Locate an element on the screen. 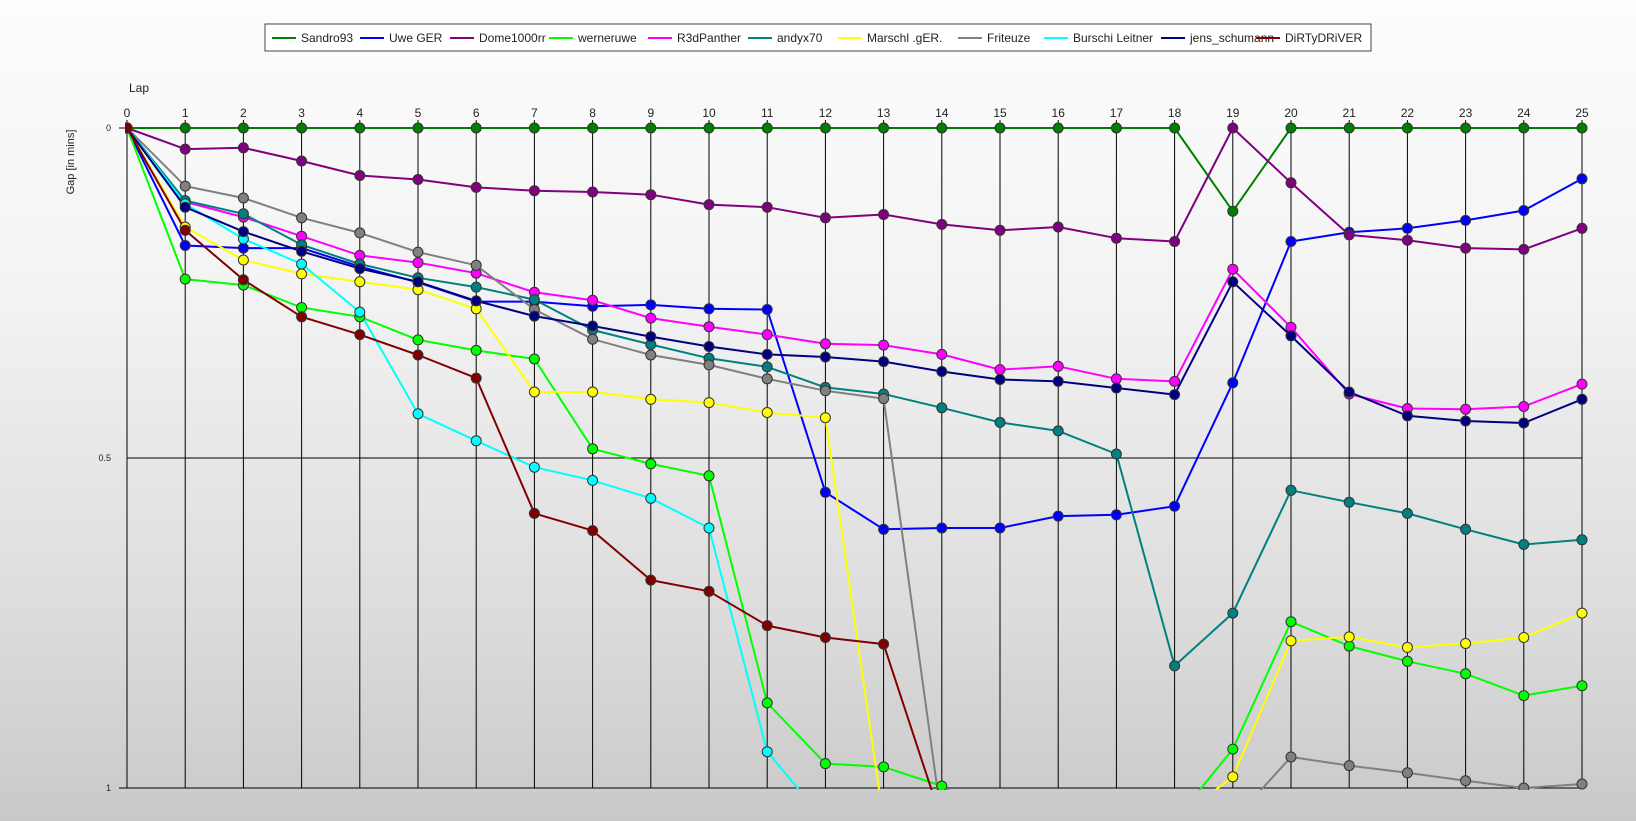  x-tick-label: 3 is located at coordinates (301, 113).